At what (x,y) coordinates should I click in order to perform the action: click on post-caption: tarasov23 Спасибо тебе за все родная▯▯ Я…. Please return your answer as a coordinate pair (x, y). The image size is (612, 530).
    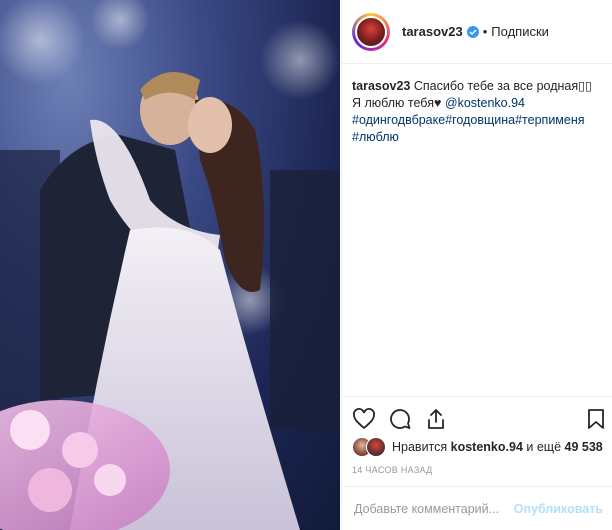
    Looking at the image, I should click on (479, 112).